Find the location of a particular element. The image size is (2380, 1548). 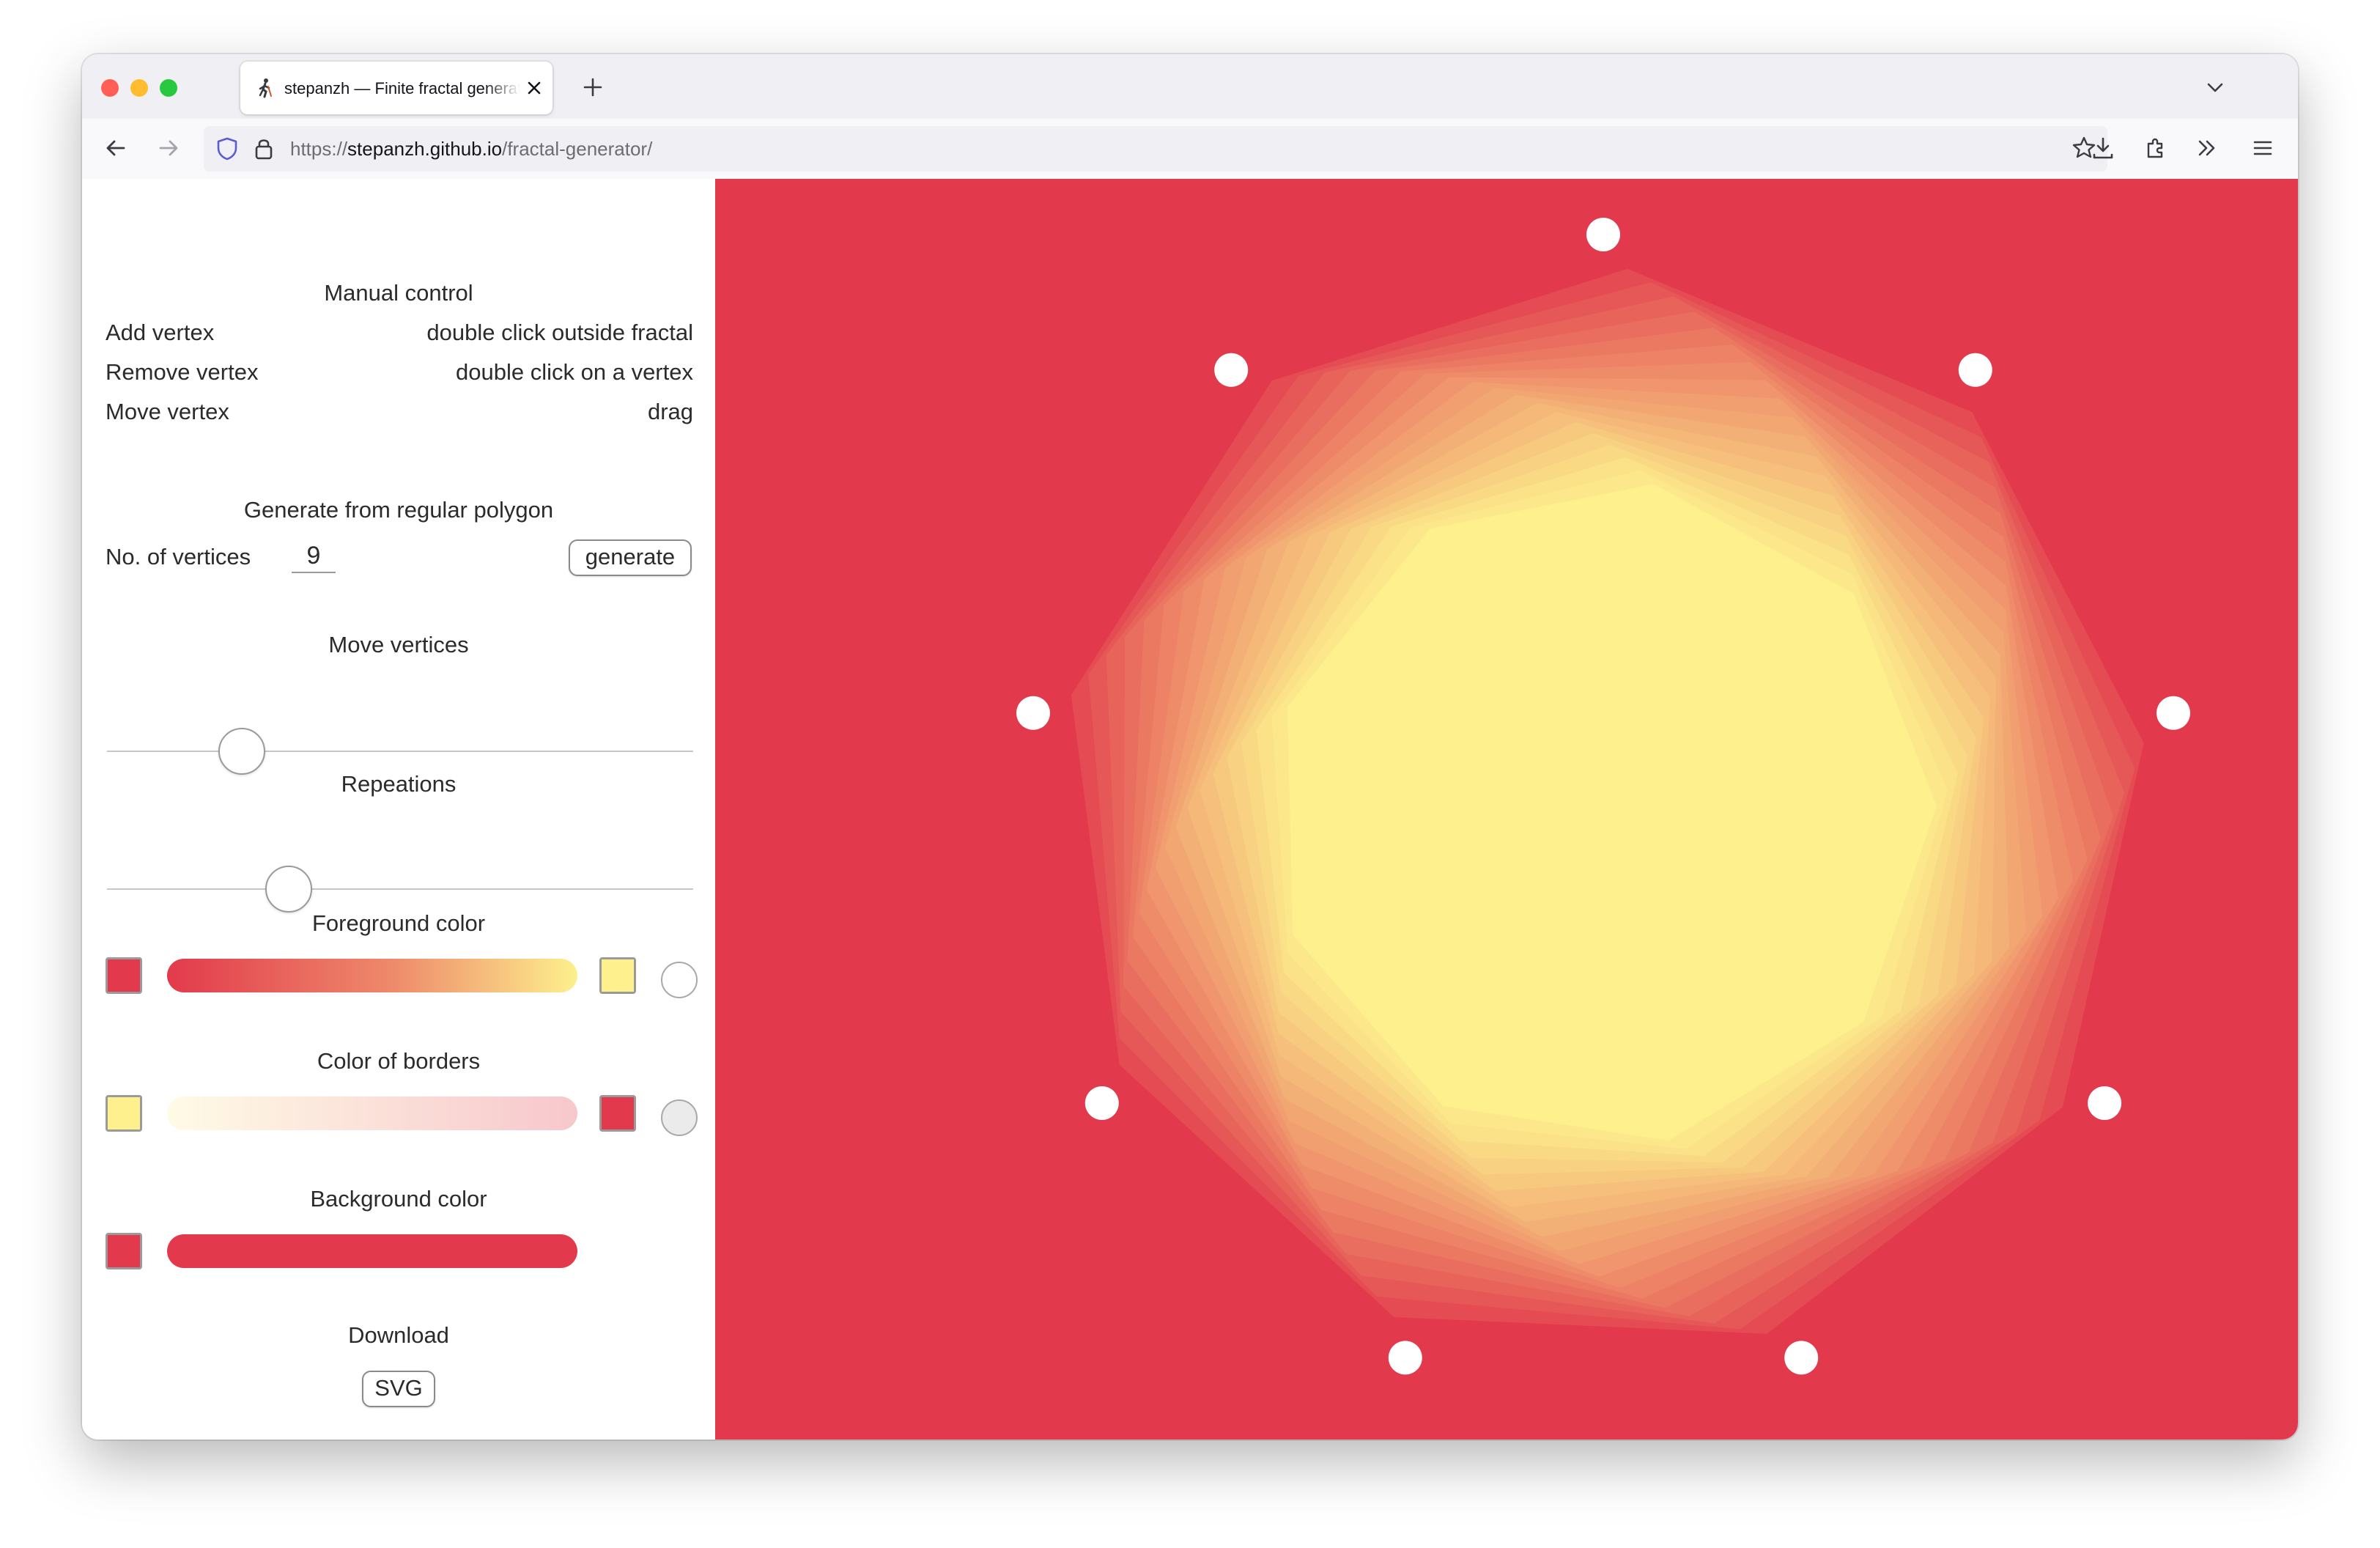

active-tab: stepanzh — Finite fractal generator is located at coordinates (396, 88).